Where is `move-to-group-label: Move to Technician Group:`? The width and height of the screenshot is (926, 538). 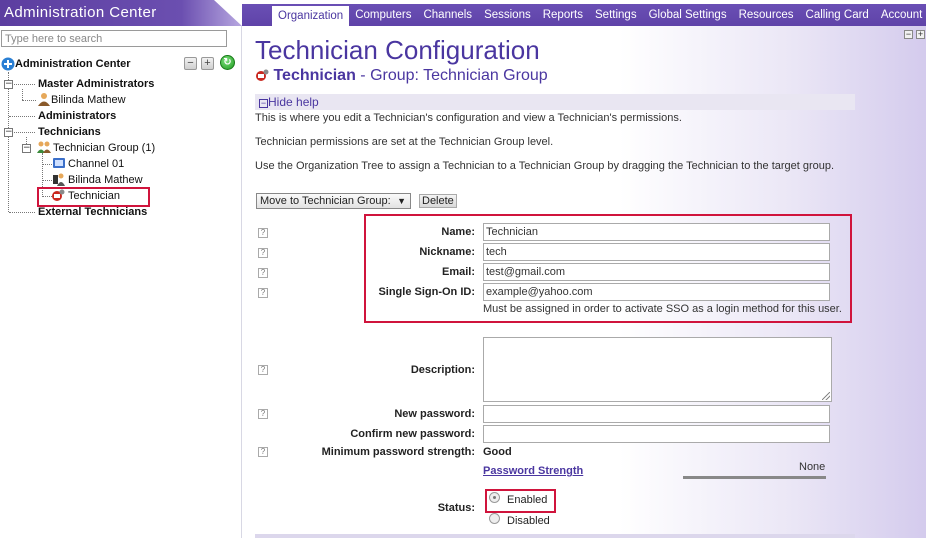 move-to-group-label: Move to Technician Group: is located at coordinates (325, 201).